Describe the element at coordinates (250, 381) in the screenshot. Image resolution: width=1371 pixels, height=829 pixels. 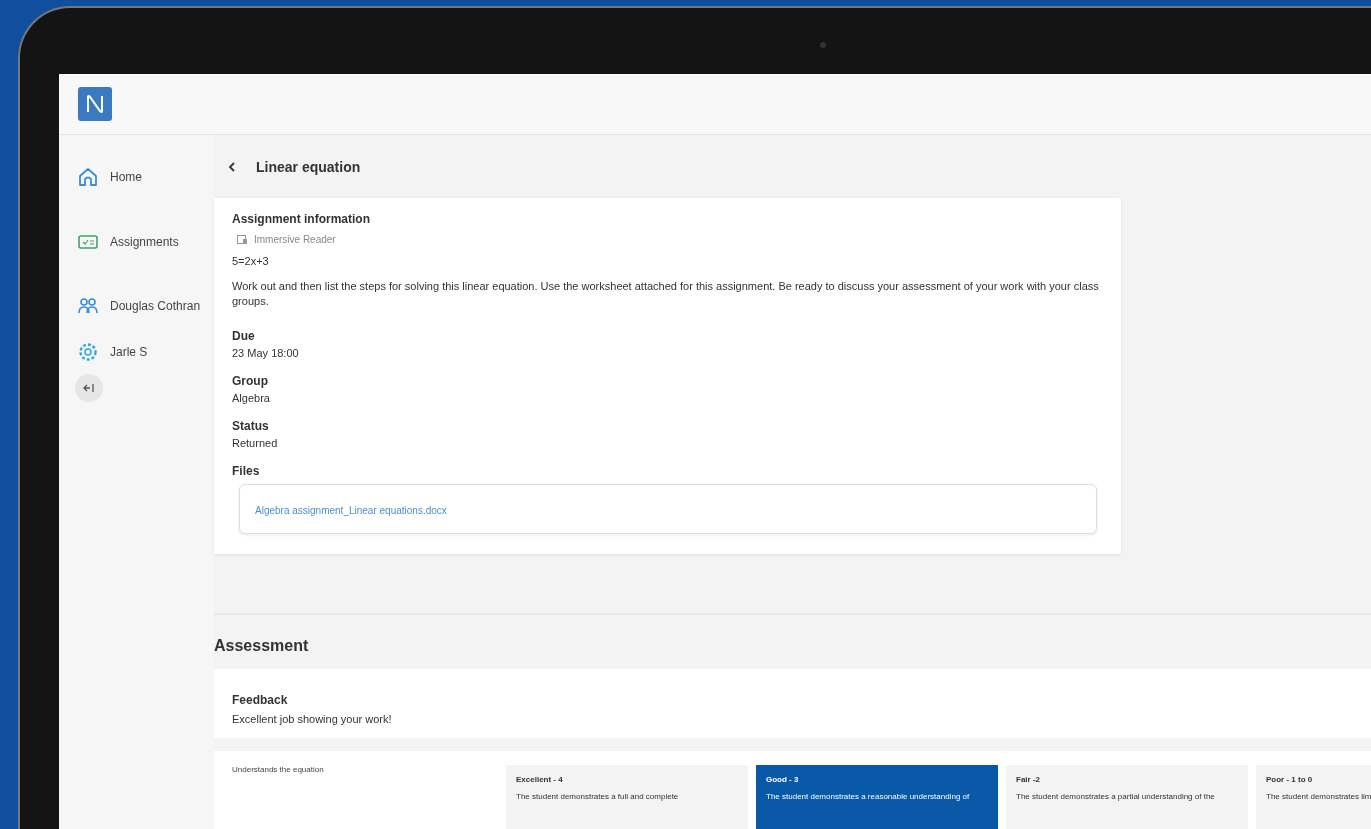
I see `field-label: Group` at that location.